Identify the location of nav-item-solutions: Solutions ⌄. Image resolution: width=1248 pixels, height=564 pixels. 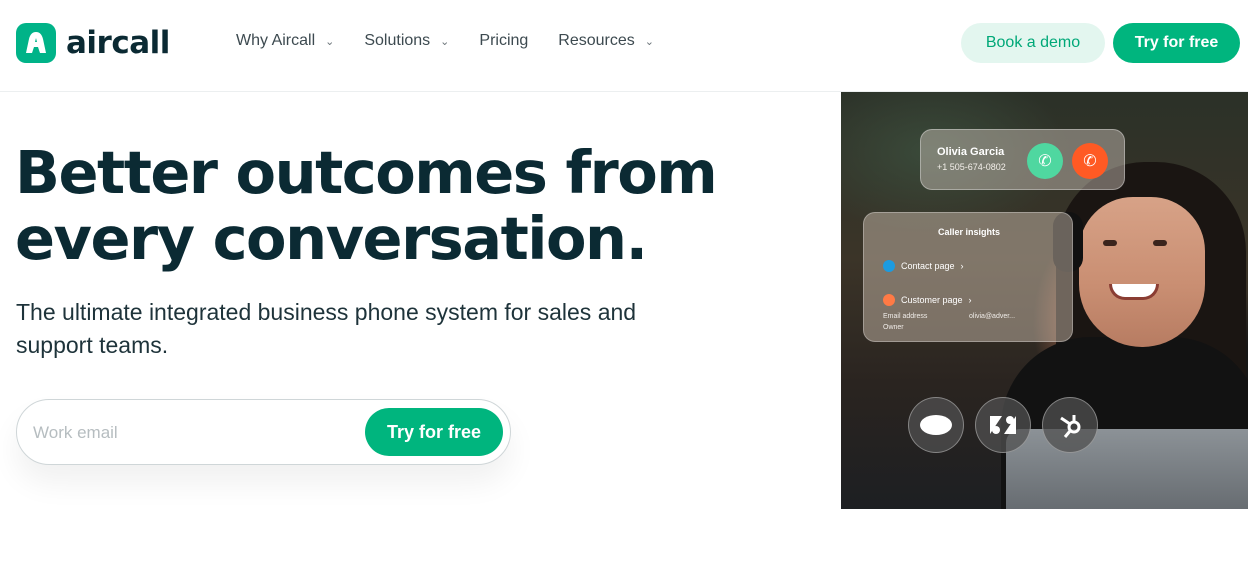
(406, 41).